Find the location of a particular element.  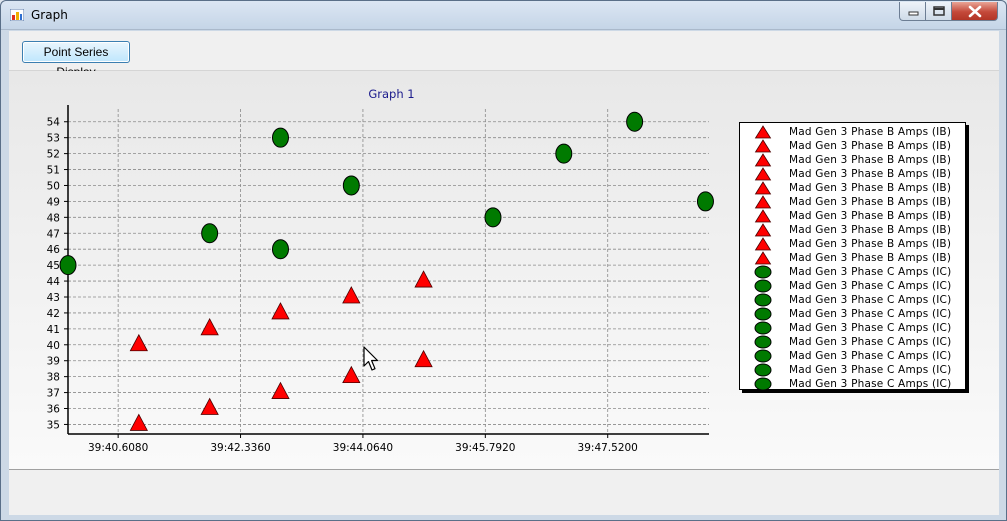

y-tick-label: 54 is located at coordinates (54, 123).